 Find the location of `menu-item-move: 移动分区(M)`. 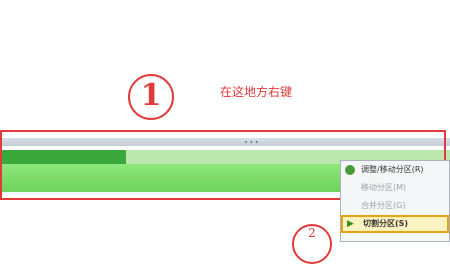

menu-item-move: 移动分区(M) is located at coordinates (395, 188).